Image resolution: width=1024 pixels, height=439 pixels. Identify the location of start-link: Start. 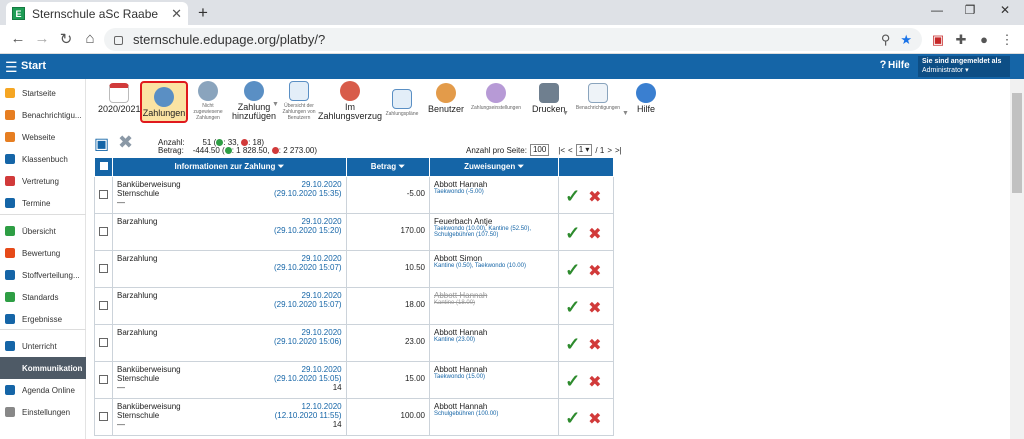
(33, 66).